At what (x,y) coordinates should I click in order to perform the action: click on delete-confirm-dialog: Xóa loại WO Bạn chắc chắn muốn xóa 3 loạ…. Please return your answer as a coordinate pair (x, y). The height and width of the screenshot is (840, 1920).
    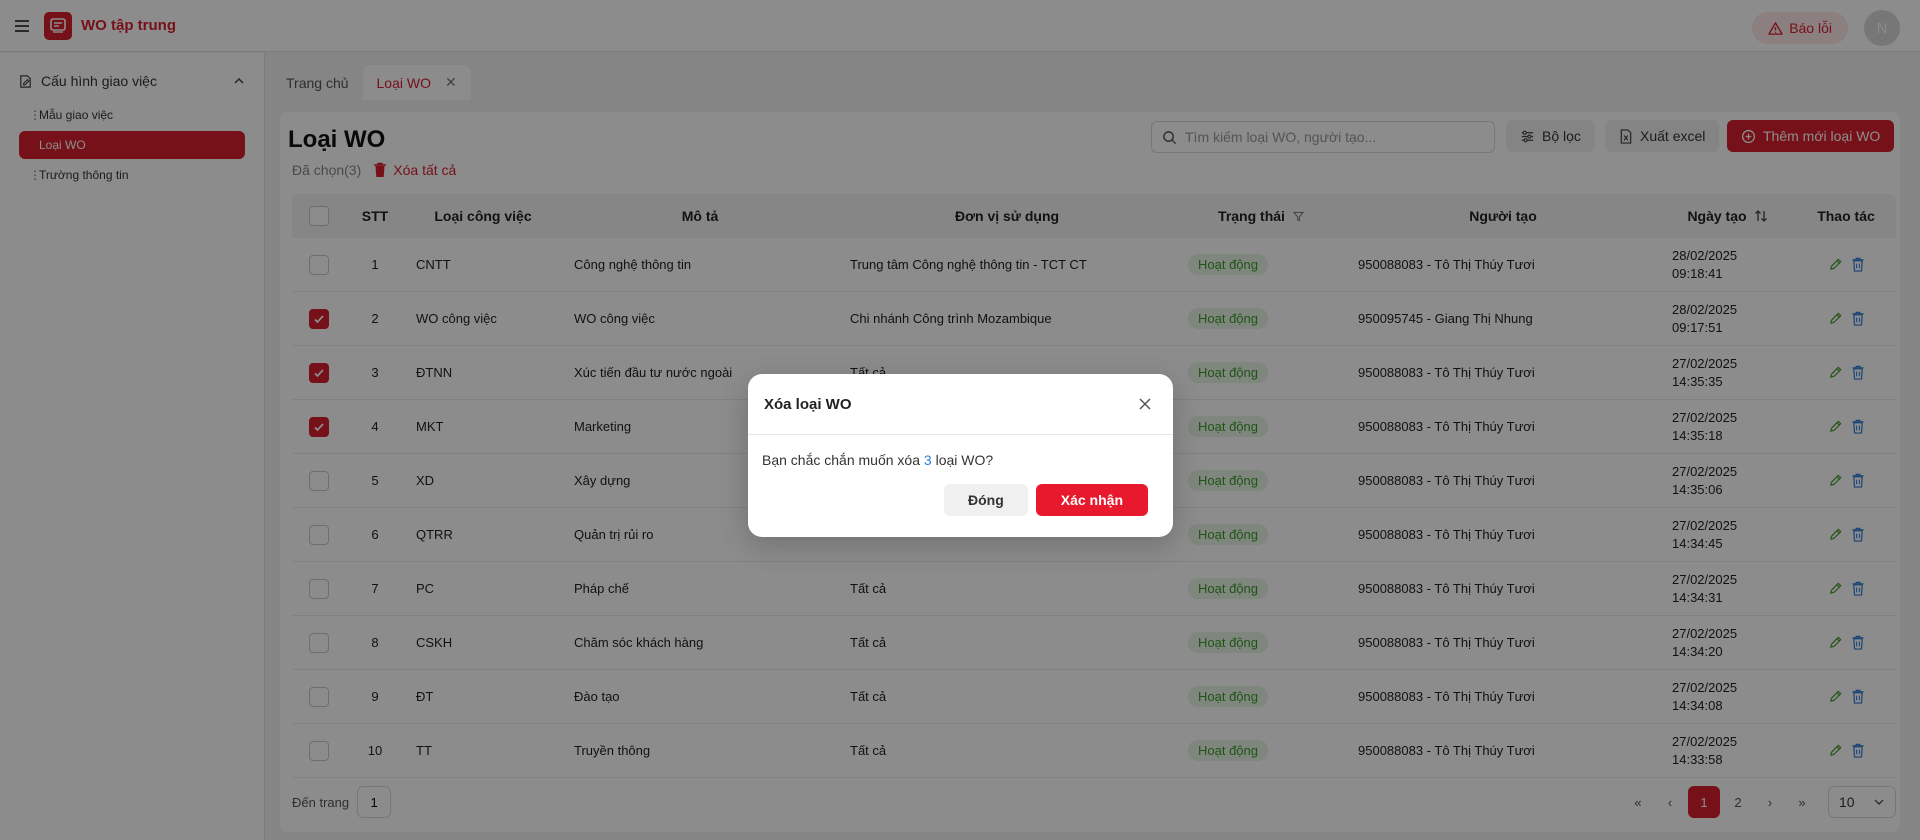
    Looking at the image, I should click on (960, 455).